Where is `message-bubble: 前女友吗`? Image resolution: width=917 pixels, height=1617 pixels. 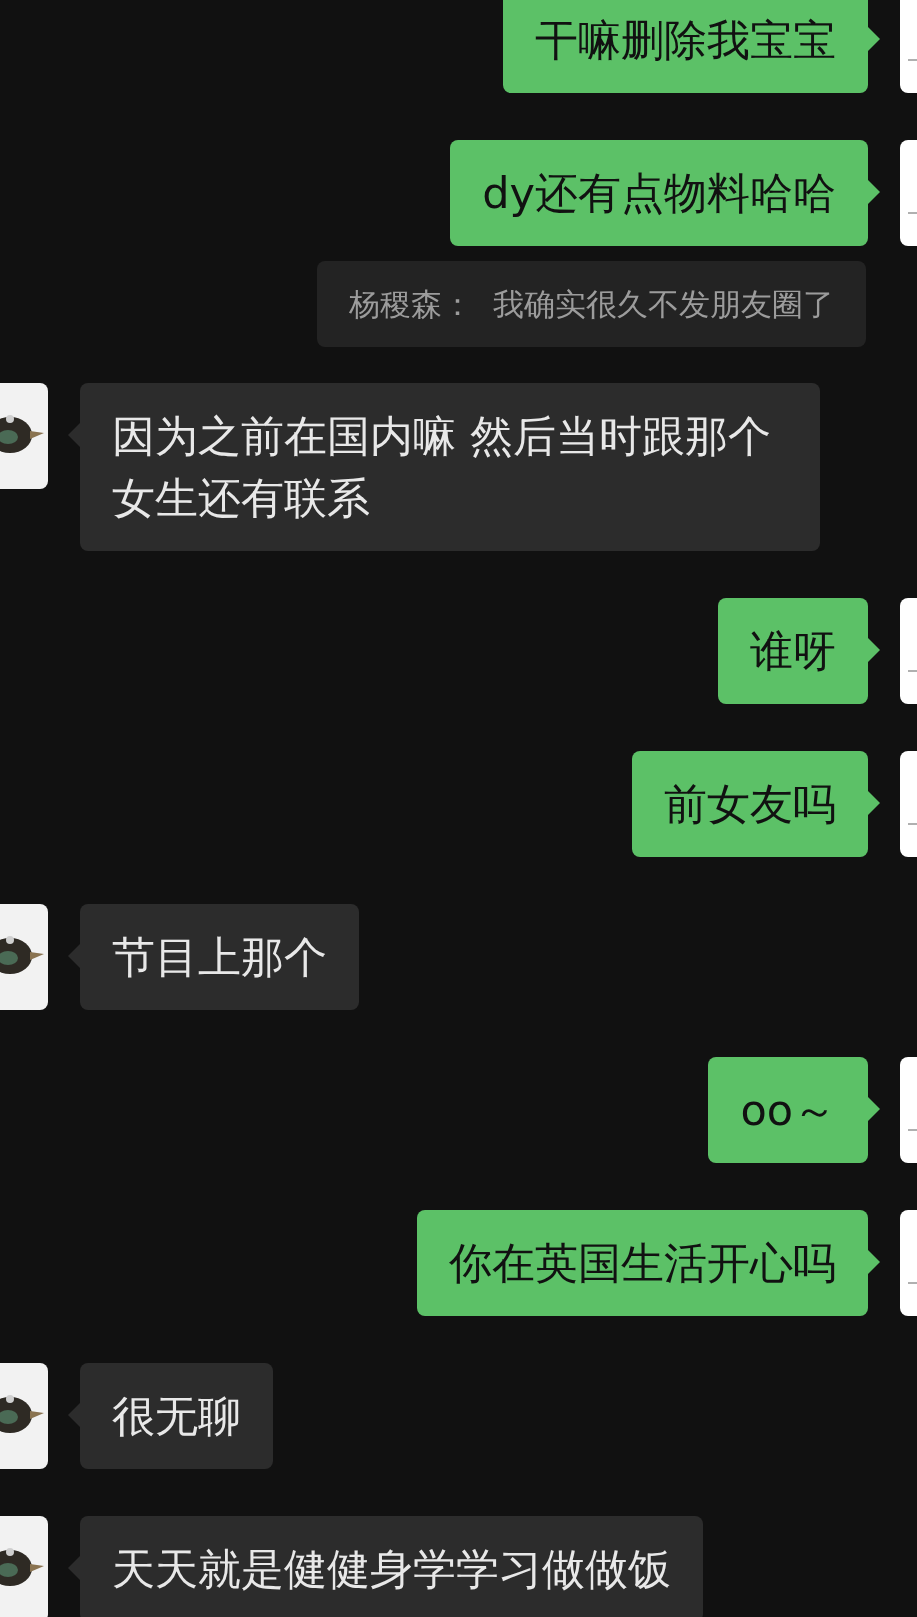 message-bubble: 前女友吗 is located at coordinates (750, 804).